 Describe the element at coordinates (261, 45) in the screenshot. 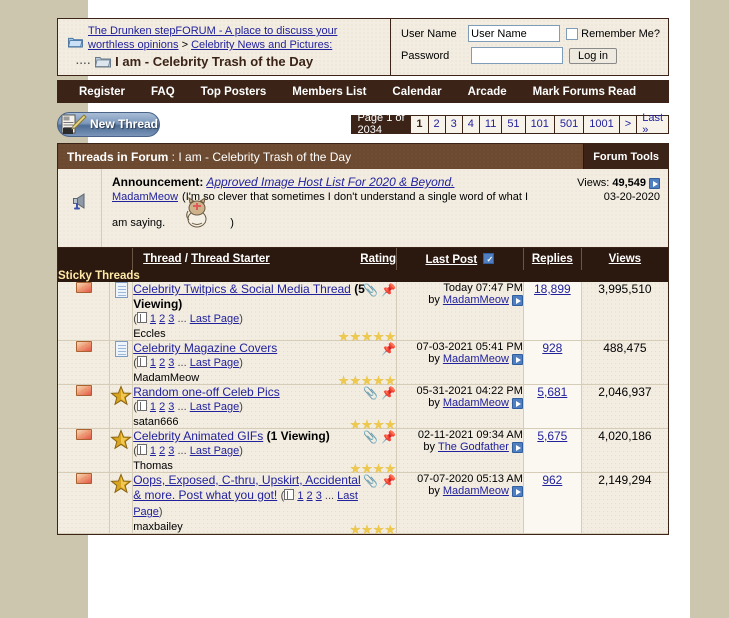

I see `breadcrumb-link-category: Celebrity News and Pictures:` at that location.